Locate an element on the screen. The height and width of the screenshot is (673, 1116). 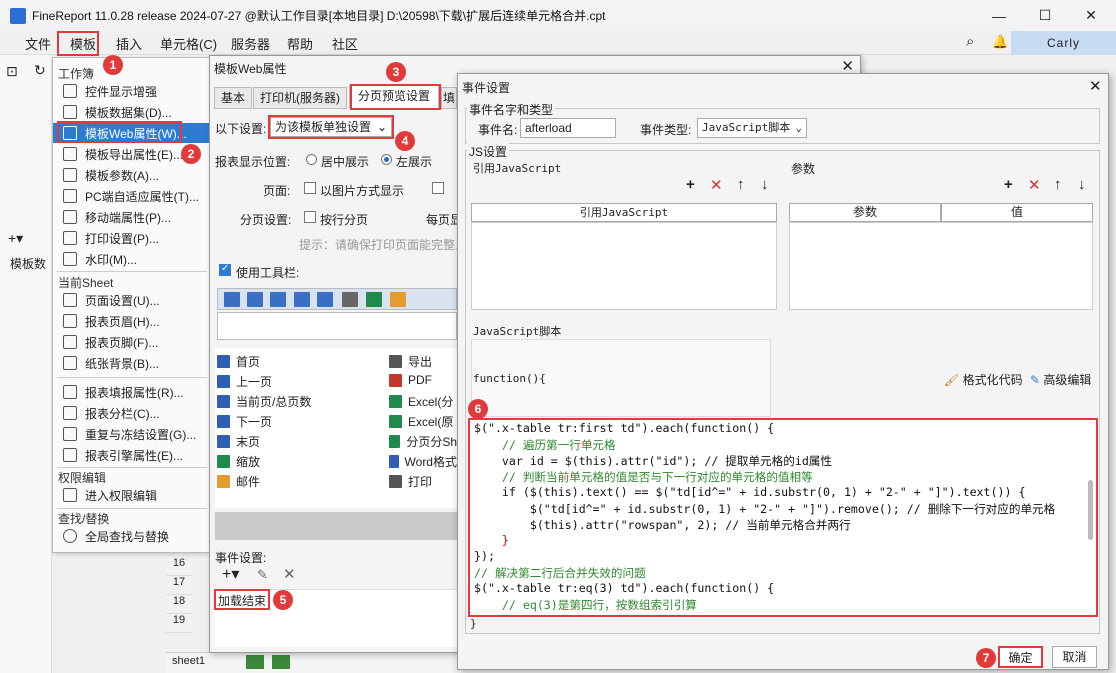
bell-icon: 🔔 is located at coordinates (1000, 42).